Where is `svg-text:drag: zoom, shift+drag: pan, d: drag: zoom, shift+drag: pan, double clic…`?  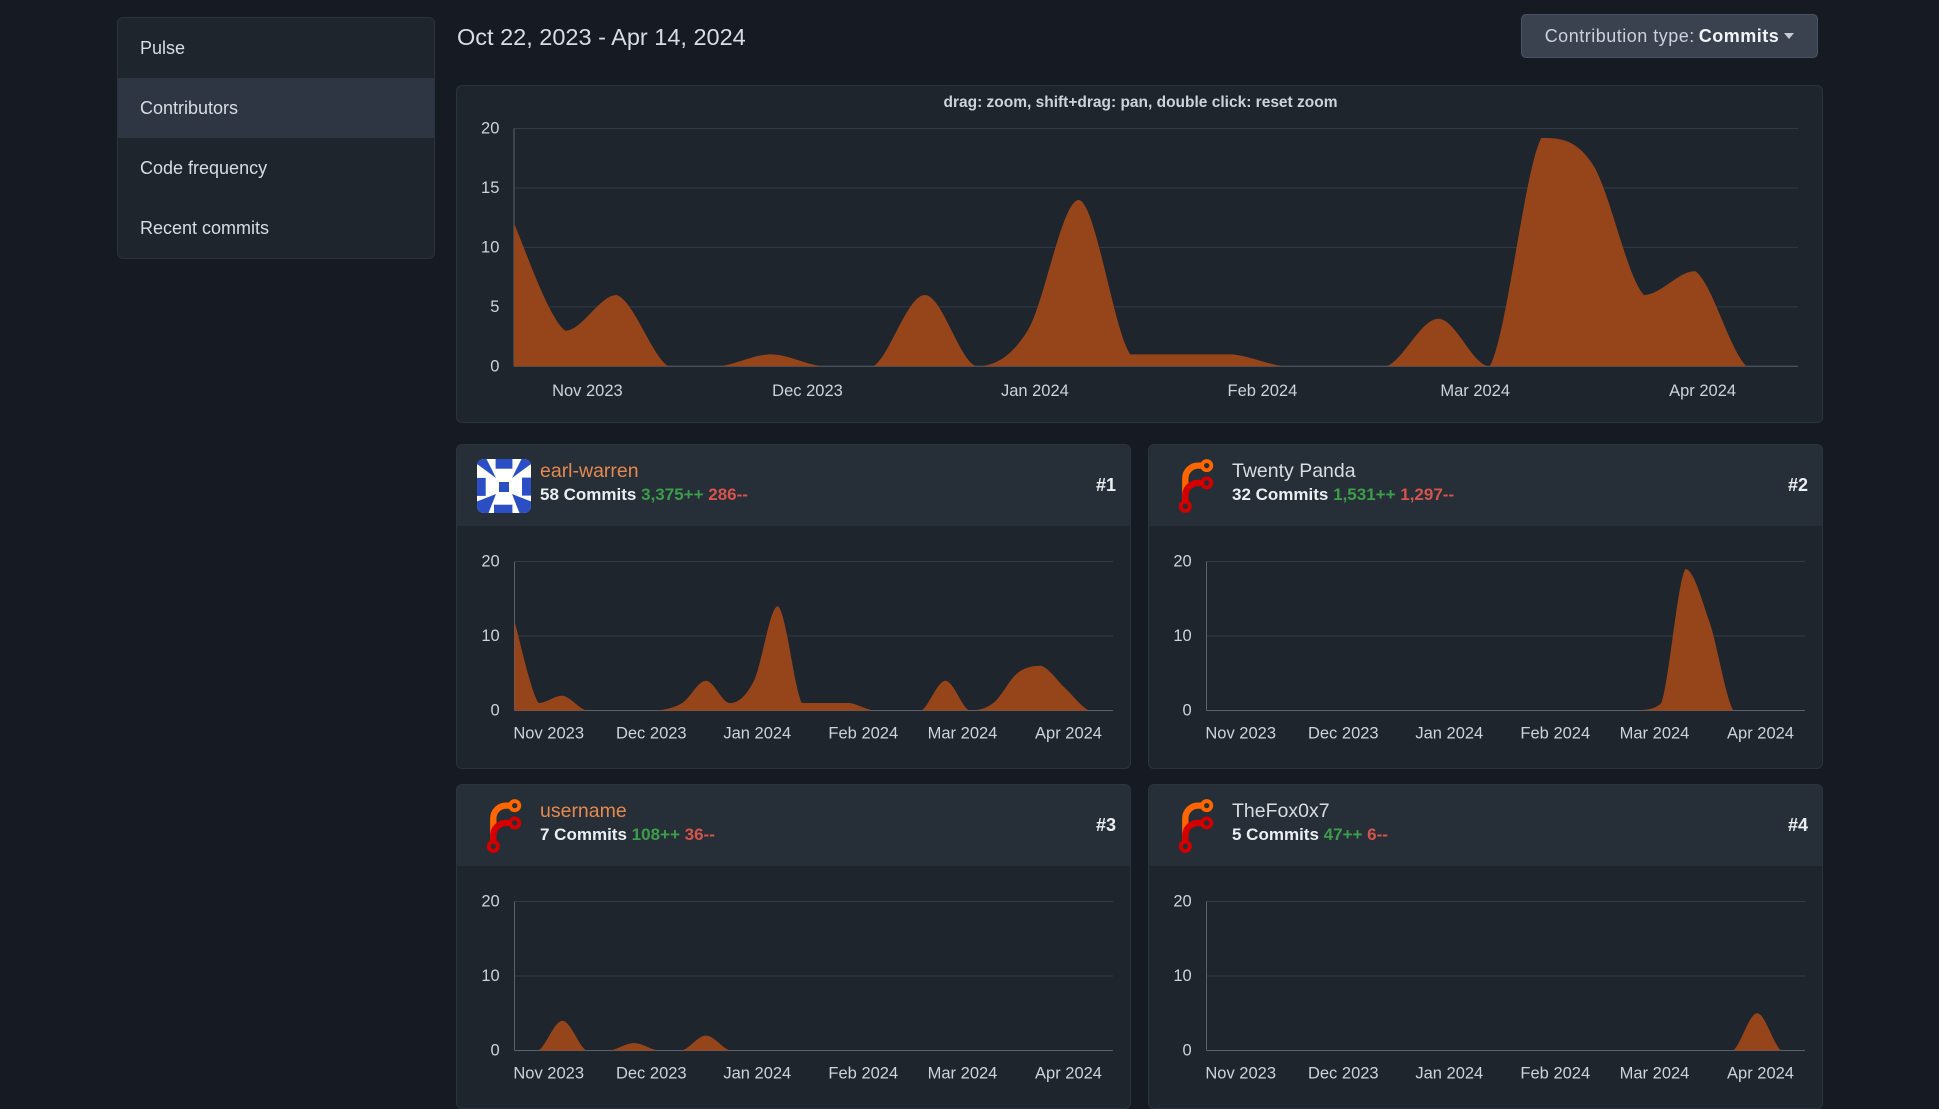 svg-text:drag: zoom, shift+drag: pan, d: drag: zoom, shift+drag: pan, double clic… is located at coordinates (1140, 102).